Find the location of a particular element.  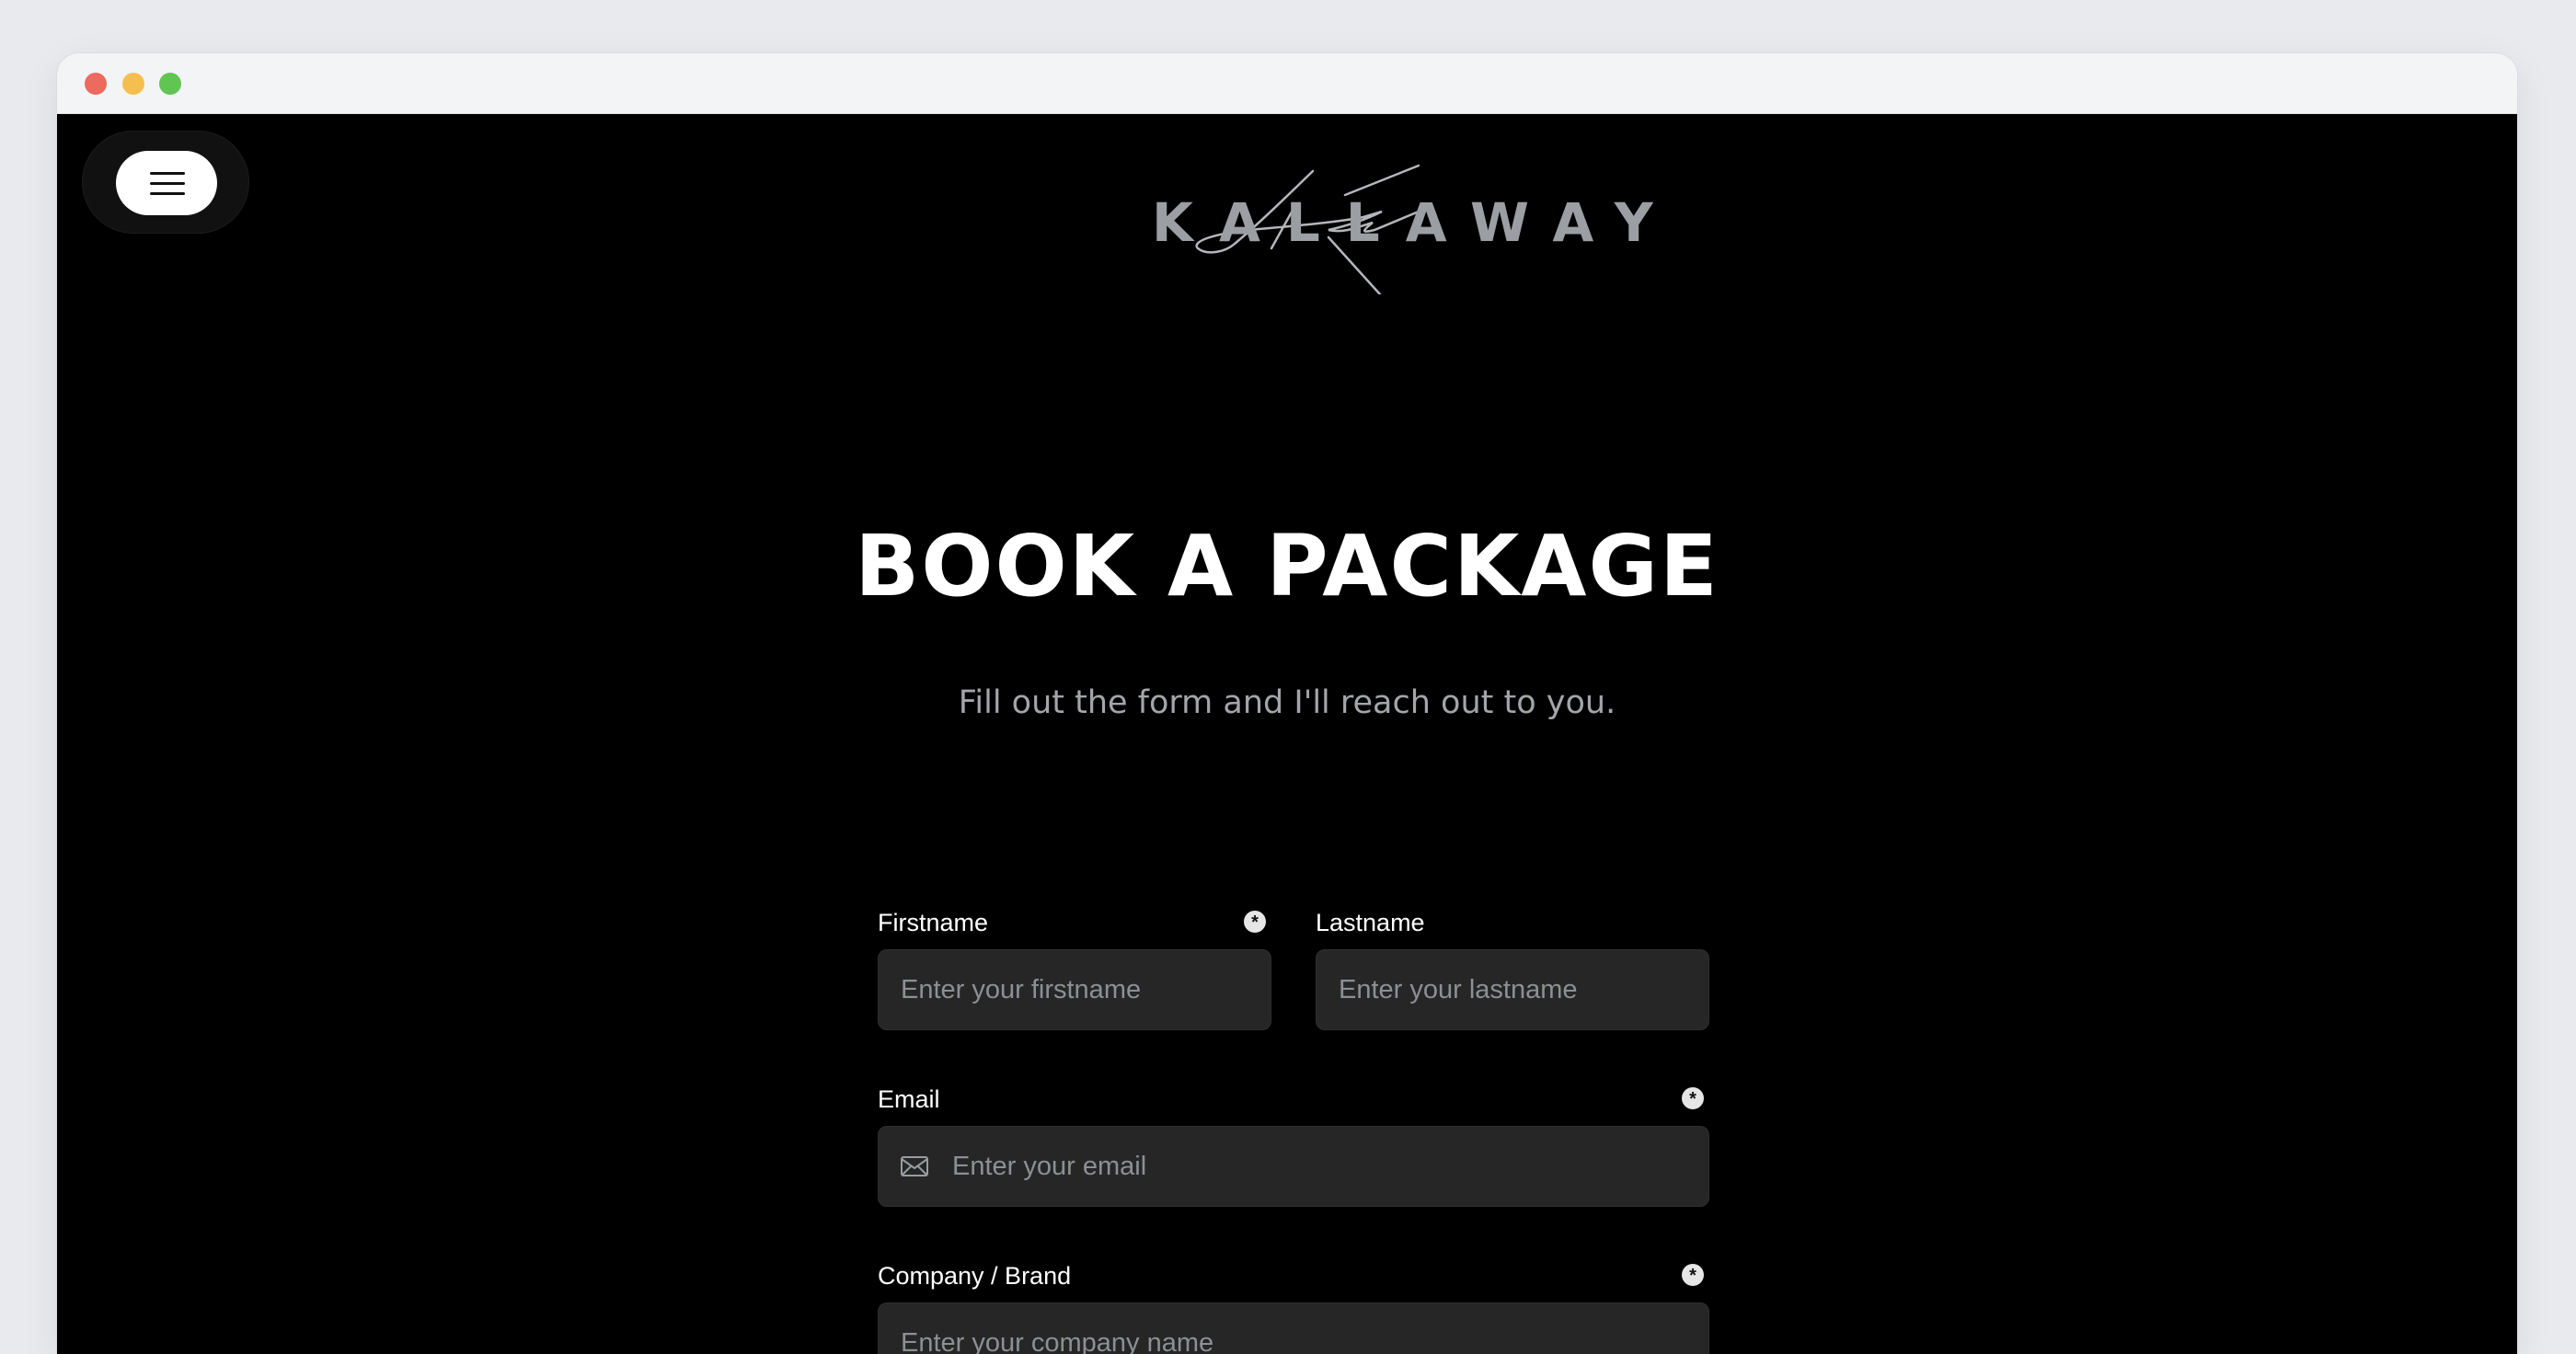

menu-container is located at coordinates (165, 183).